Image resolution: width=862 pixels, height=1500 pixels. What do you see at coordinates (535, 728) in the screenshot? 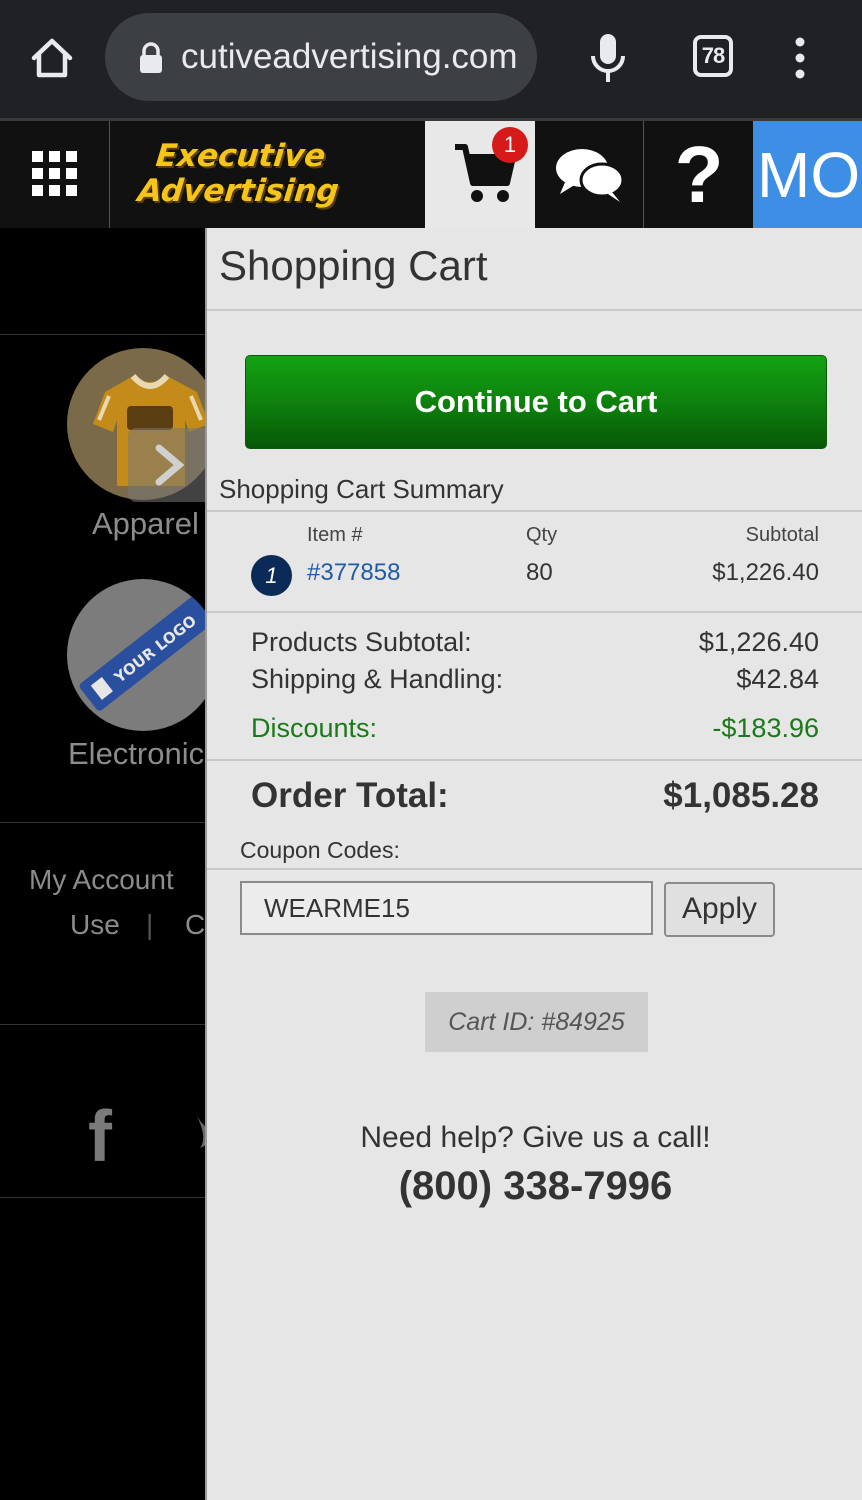
I see `discounts-row: Discounts: -$183.96` at bounding box center [535, 728].